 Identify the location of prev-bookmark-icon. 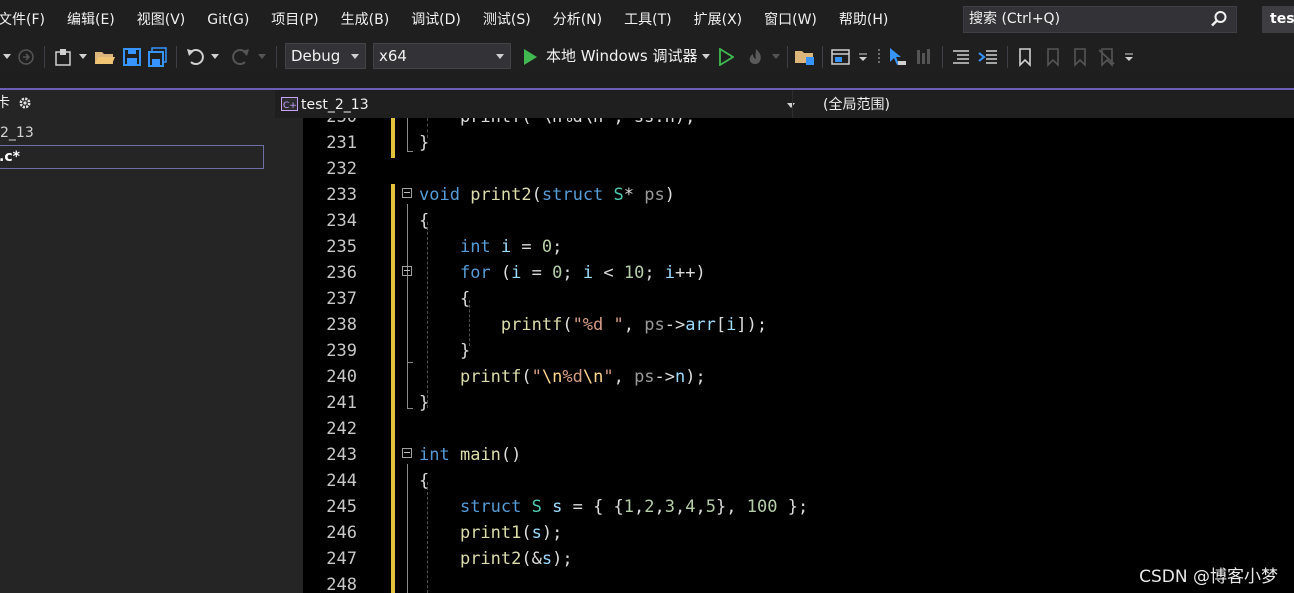
(1052, 57).